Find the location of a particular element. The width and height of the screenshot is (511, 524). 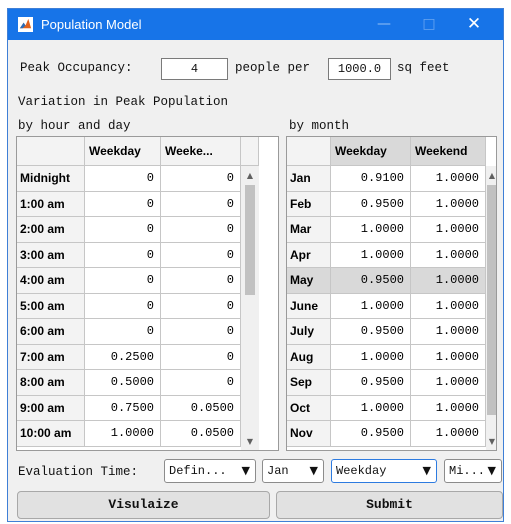

monthly-row-label: Aug is located at coordinates (309, 357).